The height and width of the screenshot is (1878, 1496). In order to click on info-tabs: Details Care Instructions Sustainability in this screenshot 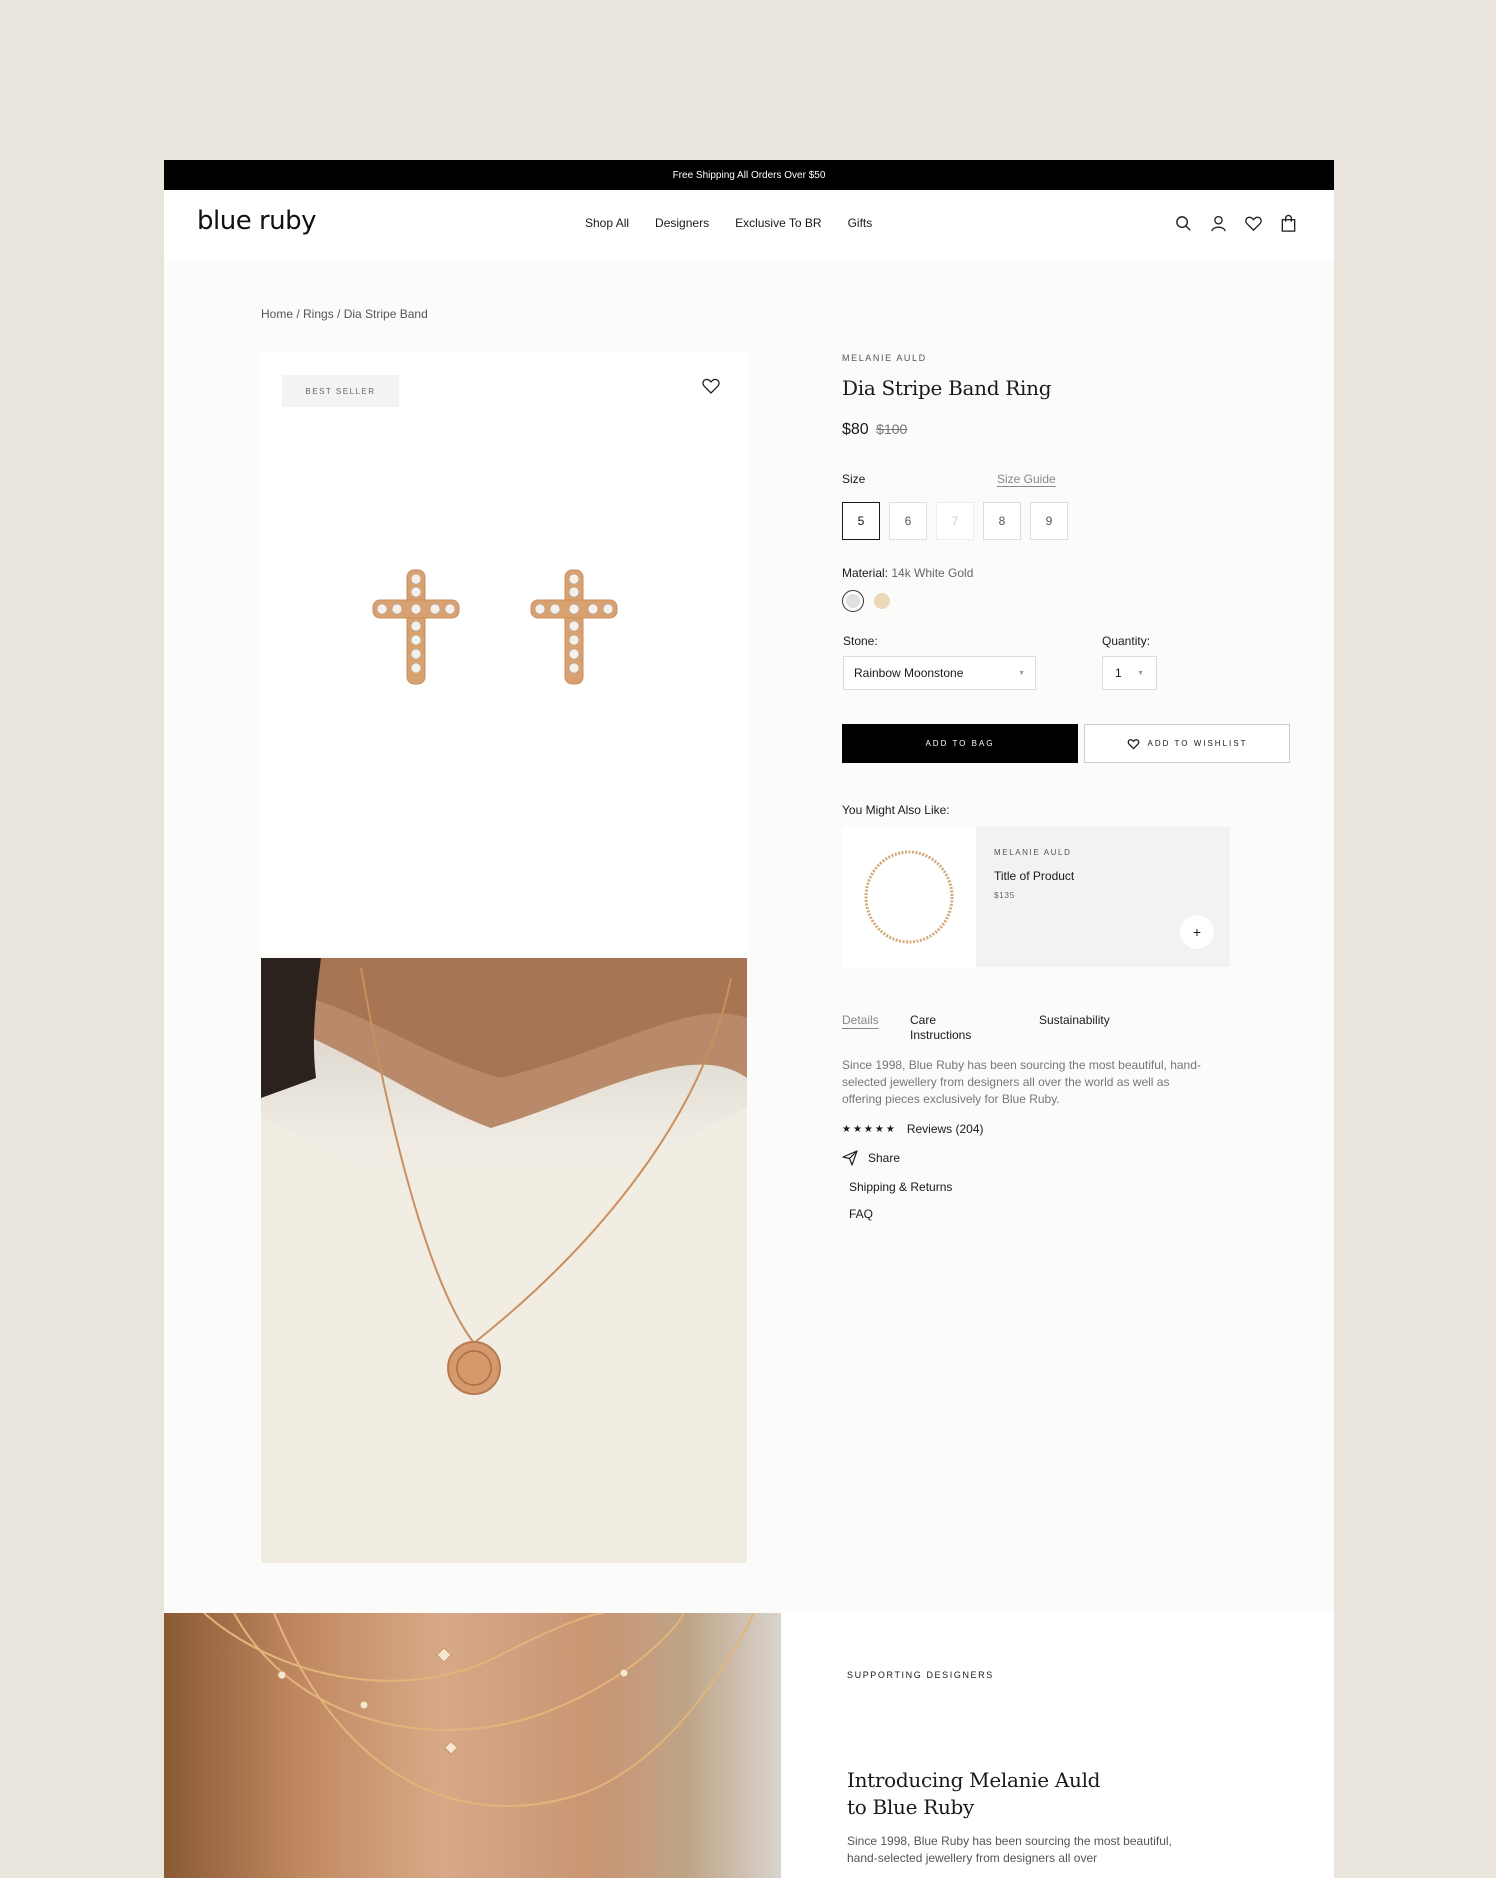, I will do `click(1072, 1033)`.